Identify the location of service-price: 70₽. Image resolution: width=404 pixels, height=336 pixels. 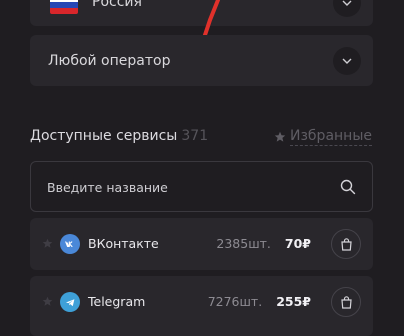
(297, 243).